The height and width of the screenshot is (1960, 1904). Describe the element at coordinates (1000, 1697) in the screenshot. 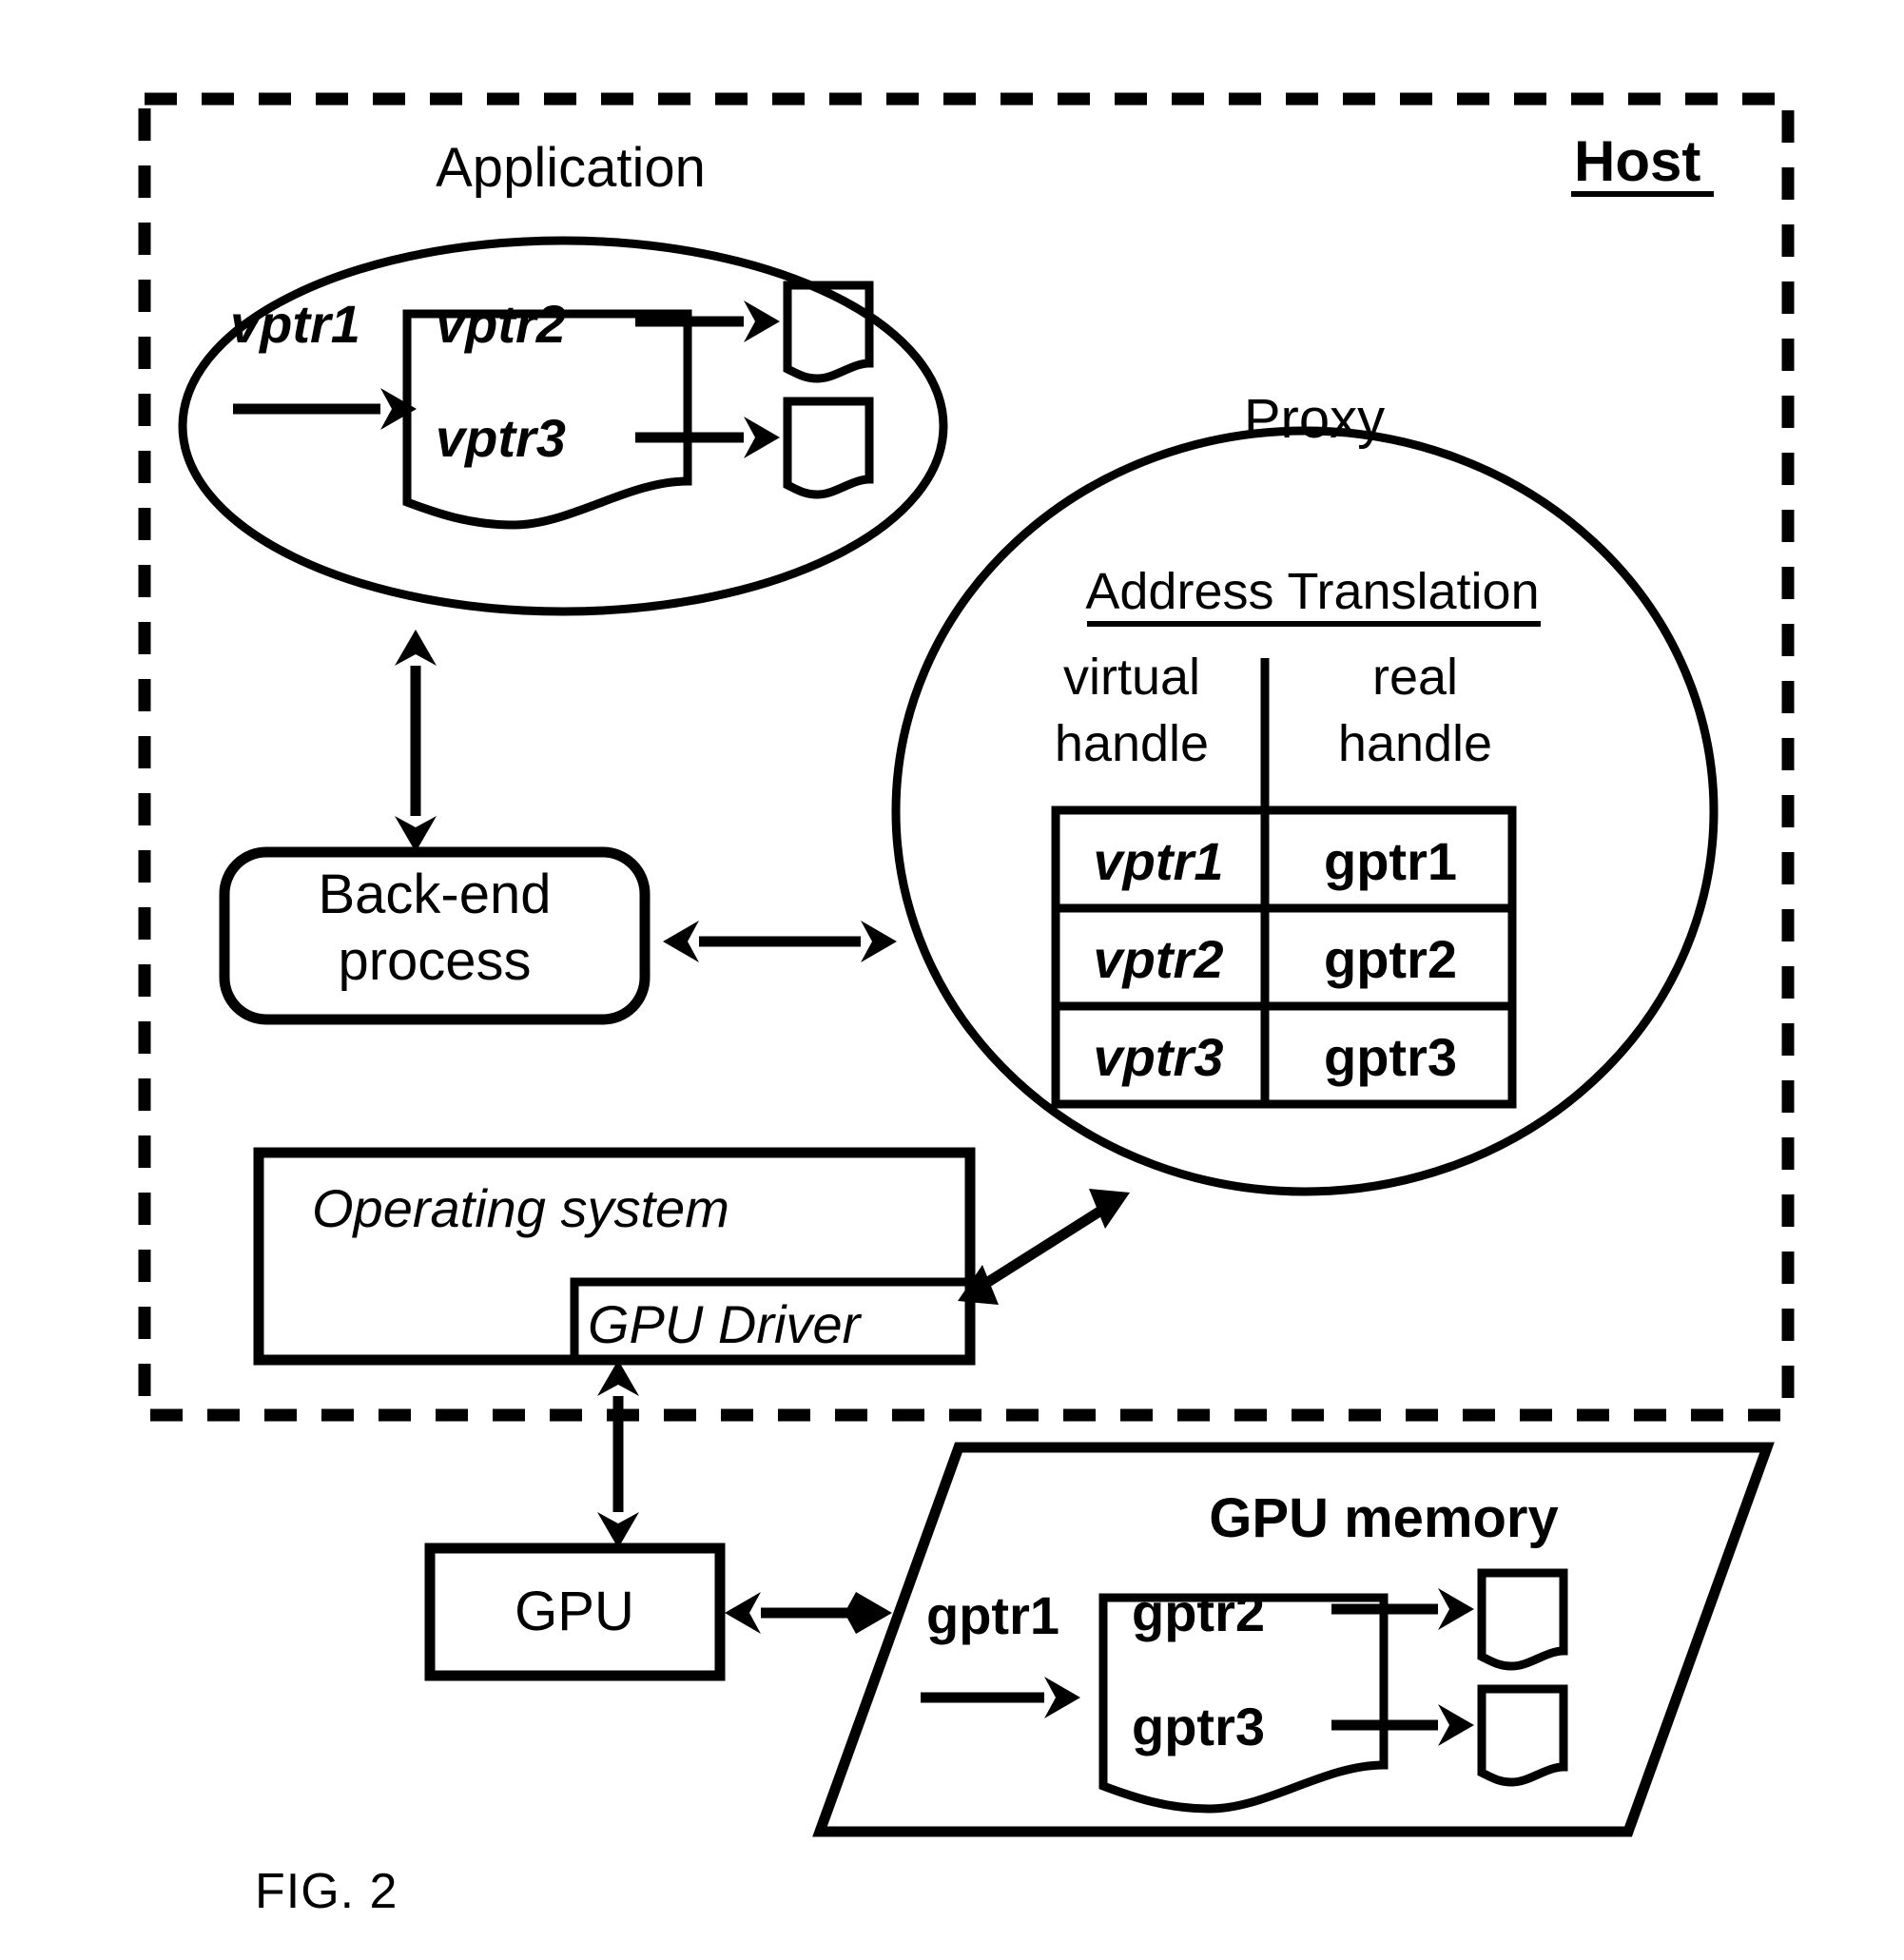

I see `gpu-memory-incoming-arrow` at that location.